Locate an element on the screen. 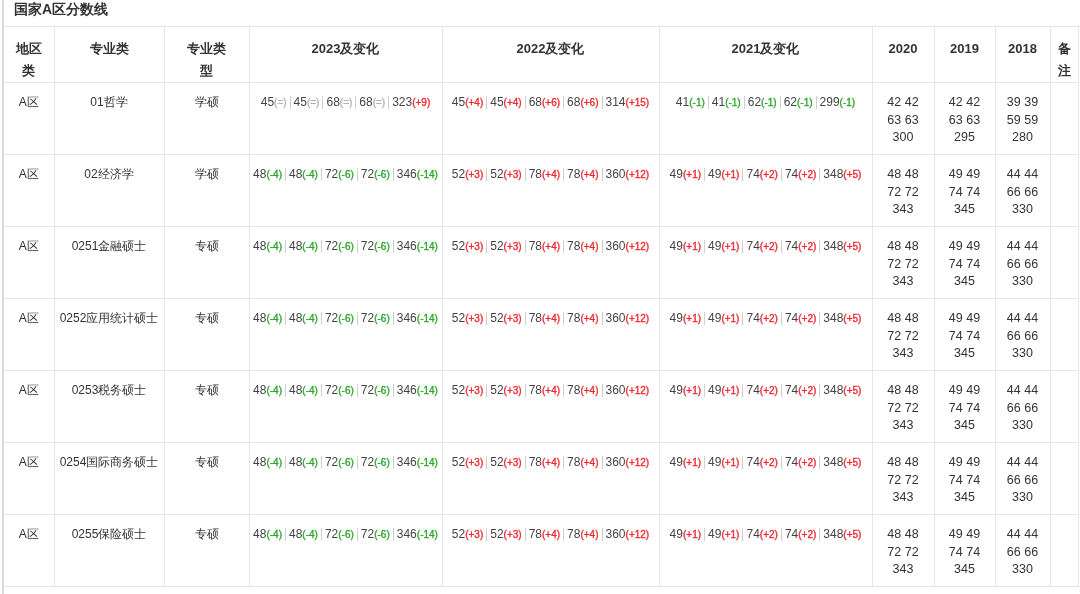 This screenshot has width=1080, height=594. score-change: (=) is located at coordinates (313, 103).